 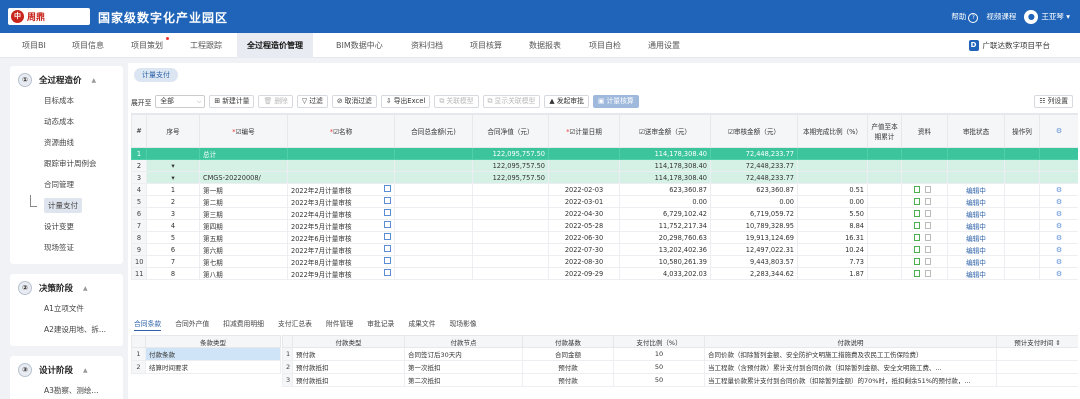 What do you see at coordinates (1037, 354) in the screenshot?
I see `pay-time-cell` at bounding box center [1037, 354].